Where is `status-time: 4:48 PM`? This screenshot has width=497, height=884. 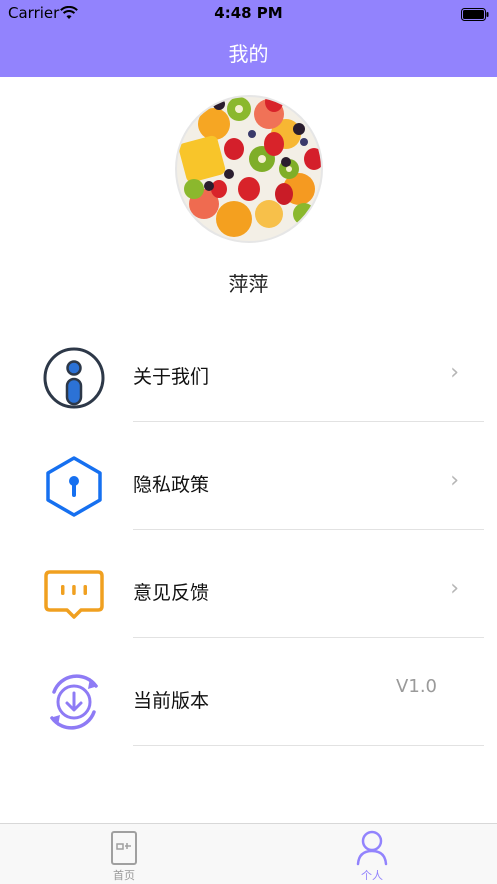 status-time: 4:48 PM is located at coordinates (248, 13).